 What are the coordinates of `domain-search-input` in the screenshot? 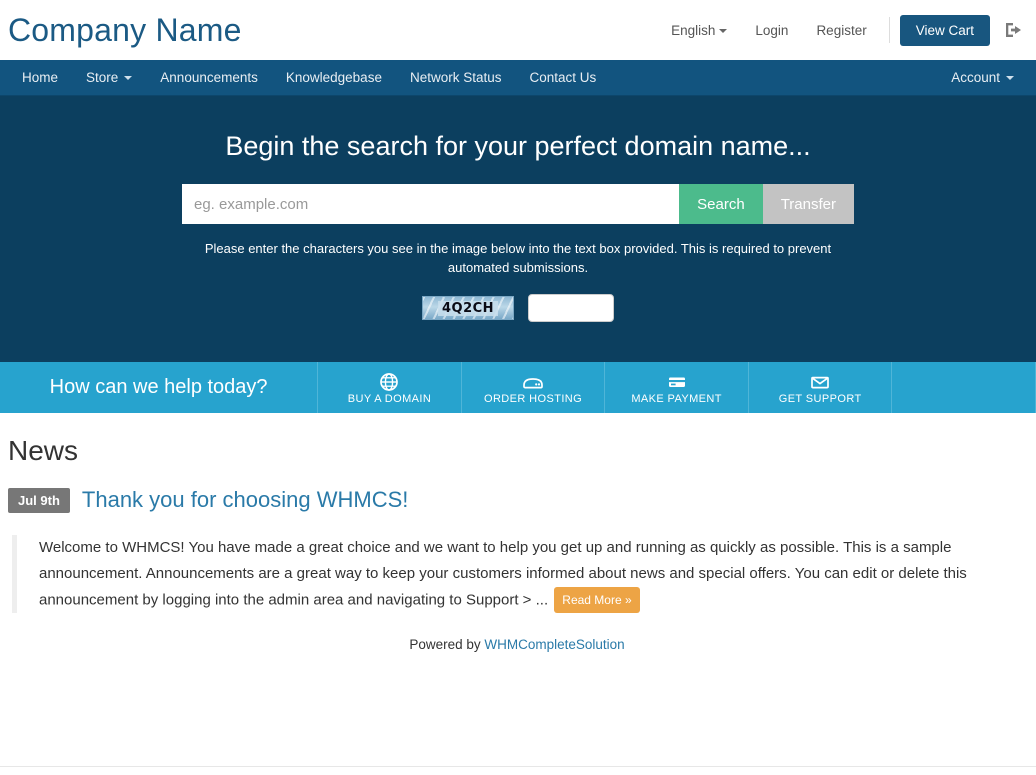 It's located at (431, 204).